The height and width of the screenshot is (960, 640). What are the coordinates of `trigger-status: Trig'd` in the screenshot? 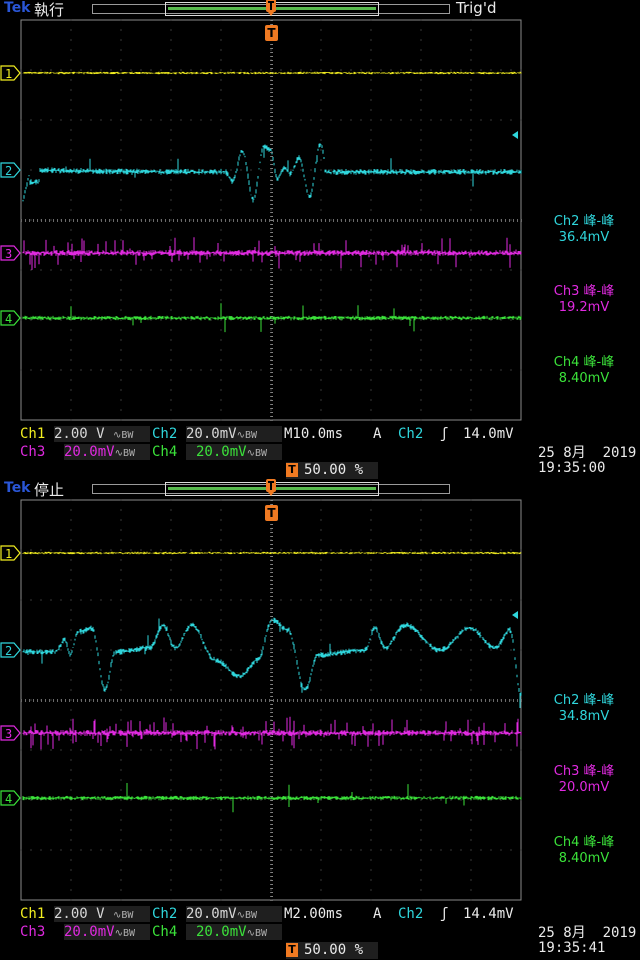 It's located at (476, 8).